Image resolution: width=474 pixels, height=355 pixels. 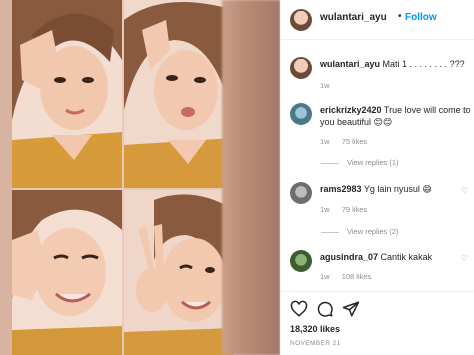 I want to click on post-actions: 18,320 likes NOVEMBER 21, so click(x=377, y=323).